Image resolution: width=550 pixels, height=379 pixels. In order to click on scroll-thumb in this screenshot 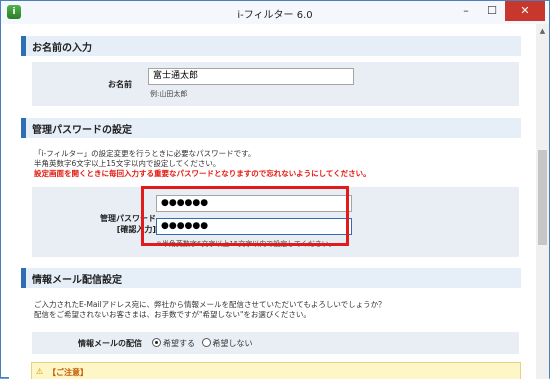, I will do `click(542, 197)`.